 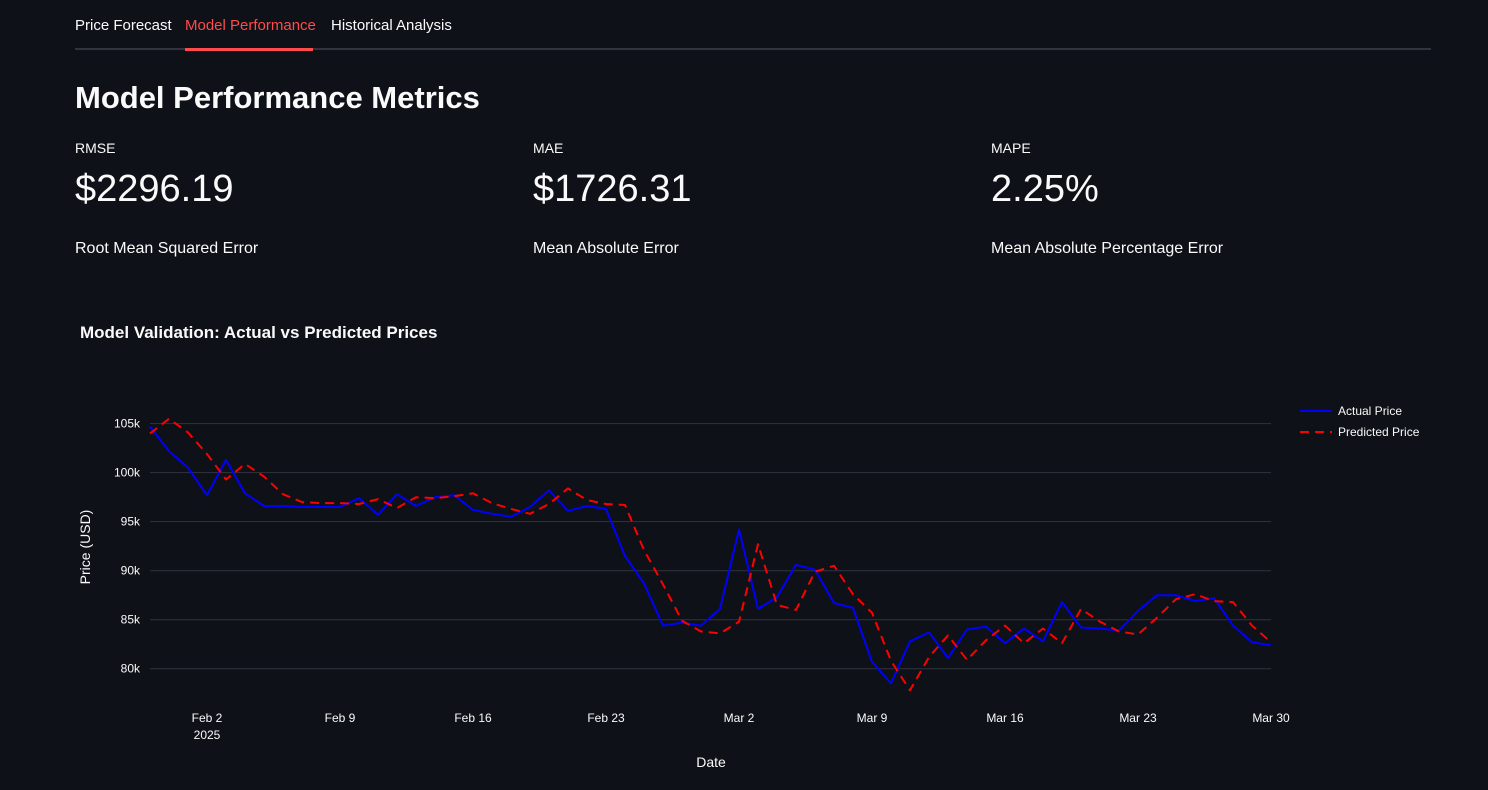 I want to click on metric-caption: Mean Absolute Percentage Error, so click(x=1107, y=248).